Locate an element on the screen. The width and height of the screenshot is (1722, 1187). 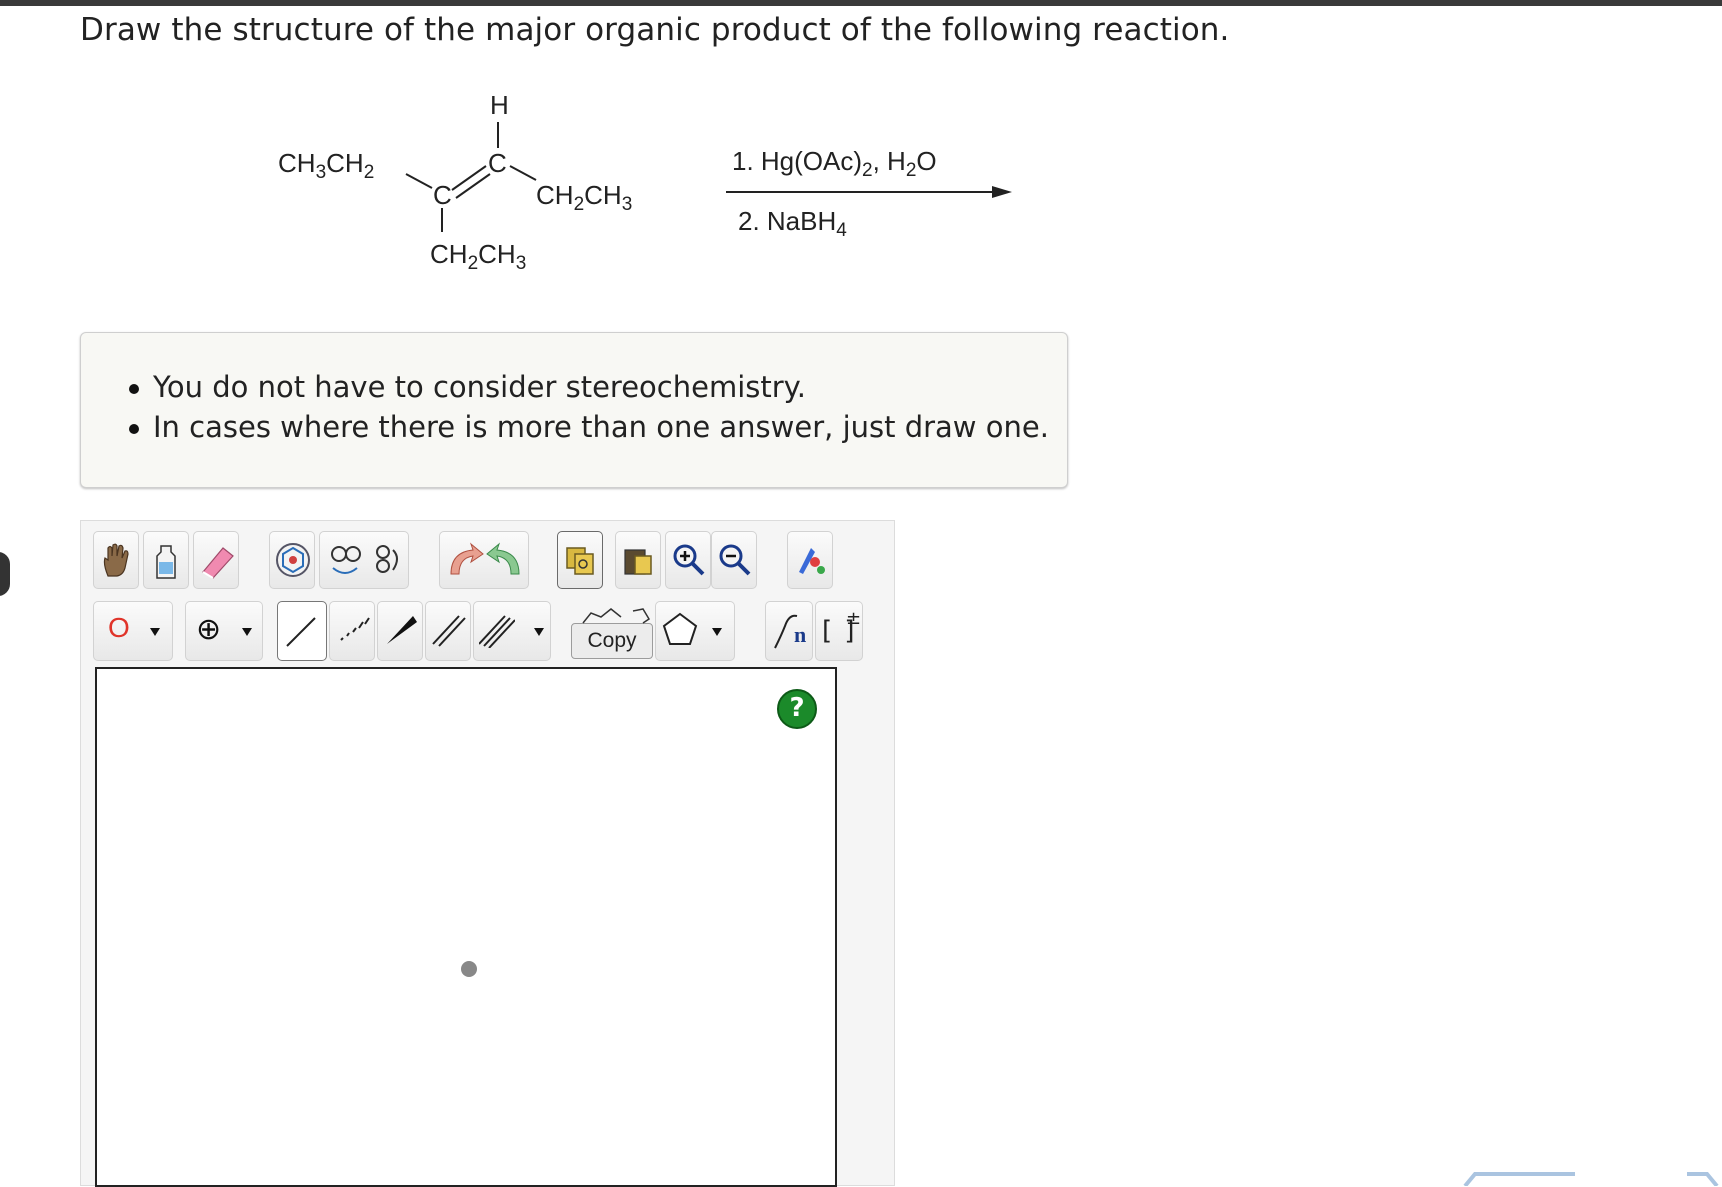
ring-selector is located at coordinates (695, 631).